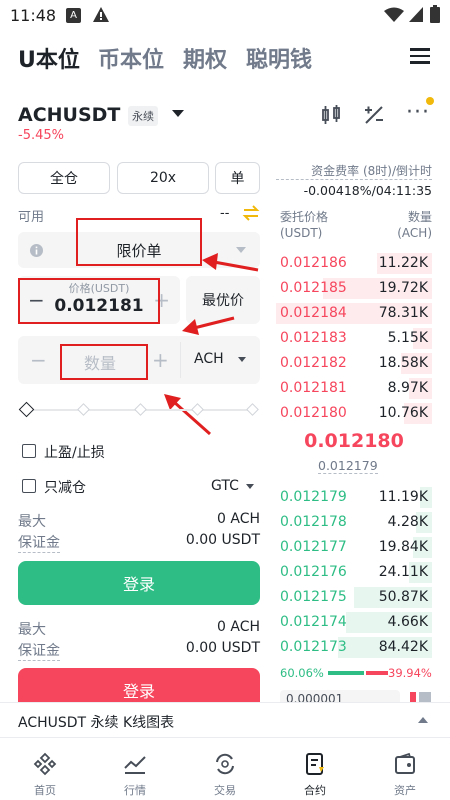 The width and height of the screenshot is (450, 800). I want to click on nav-trade: 交易, so click(225, 770).